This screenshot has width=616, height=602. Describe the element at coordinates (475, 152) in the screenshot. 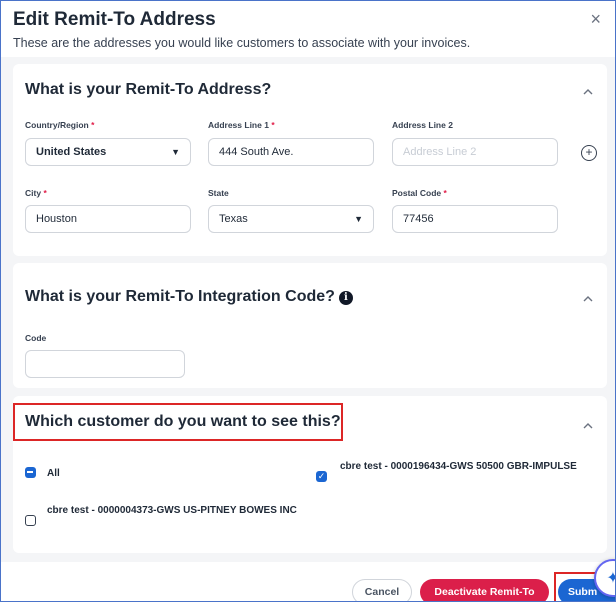

I see `address-line-2-input: Address Line 2` at that location.